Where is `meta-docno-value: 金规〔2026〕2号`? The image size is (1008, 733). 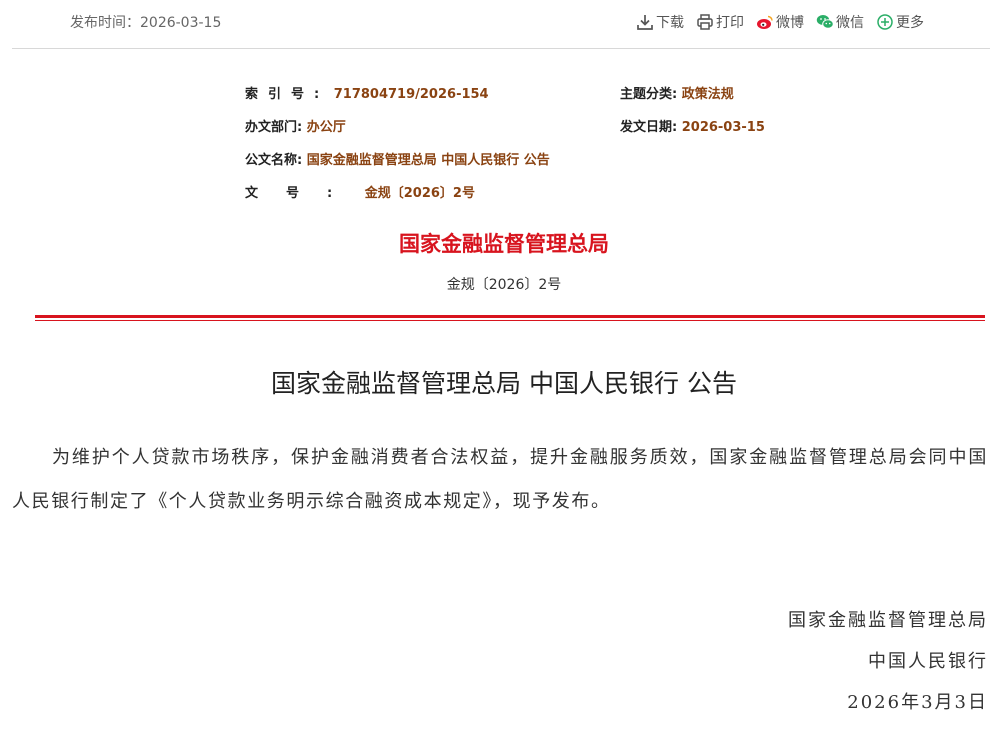 meta-docno-value: 金规〔2026〕2号 is located at coordinates (419, 193).